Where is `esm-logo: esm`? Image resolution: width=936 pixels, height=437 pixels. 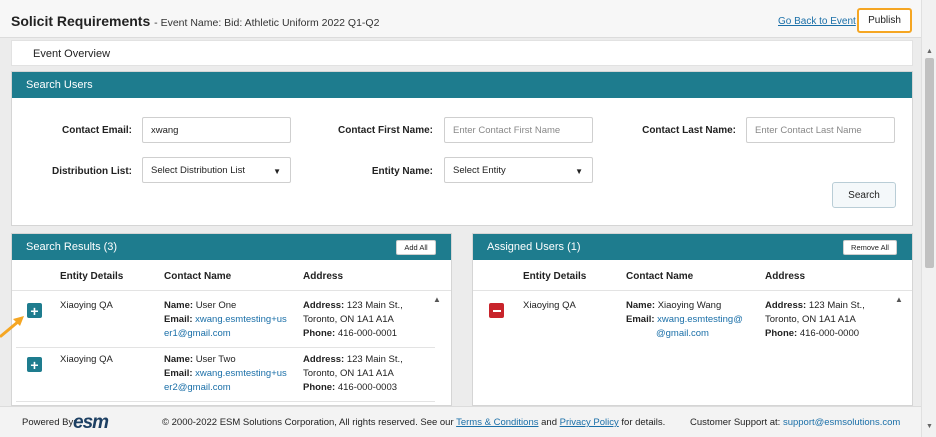 esm-logo: esm is located at coordinates (91, 422).